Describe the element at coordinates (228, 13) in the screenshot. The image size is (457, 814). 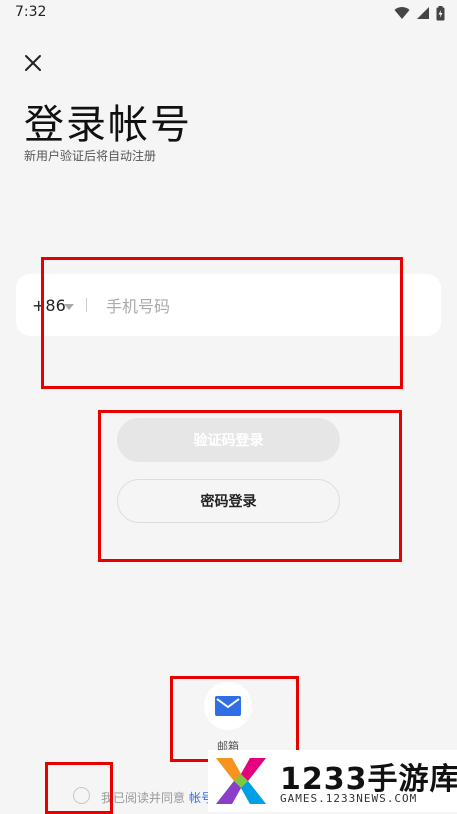
I see `status-bar: 7:32` at that location.